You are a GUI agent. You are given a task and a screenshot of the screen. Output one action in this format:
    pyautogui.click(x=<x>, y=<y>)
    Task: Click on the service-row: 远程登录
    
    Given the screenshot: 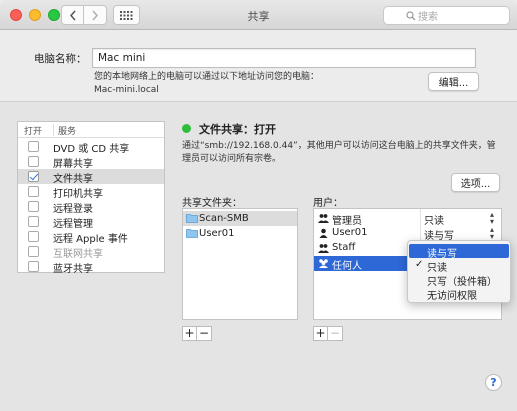 What is the action you would take?
    pyautogui.click(x=91, y=207)
    